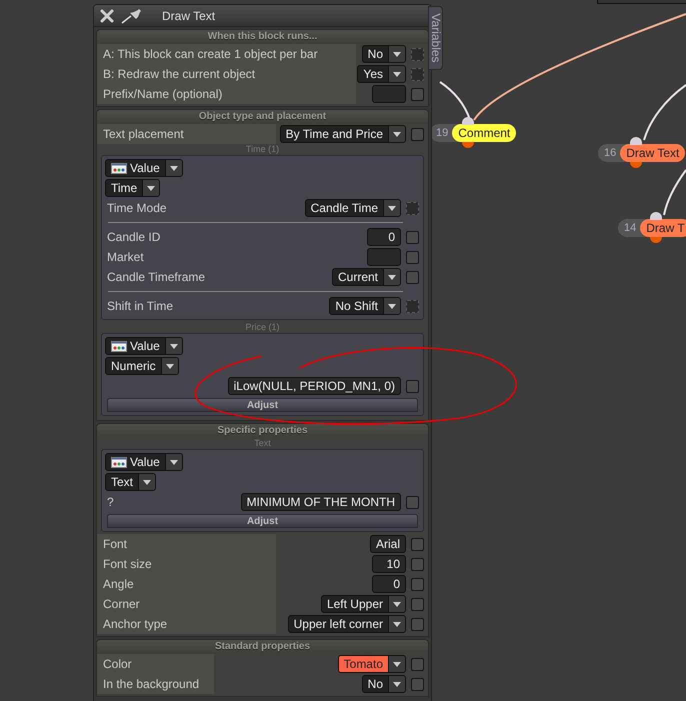 The height and width of the screenshot is (701, 686). Describe the element at coordinates (320, 502) in the screenshot. I see `input-field: MINIMUM OF THE MONTH` at that location.